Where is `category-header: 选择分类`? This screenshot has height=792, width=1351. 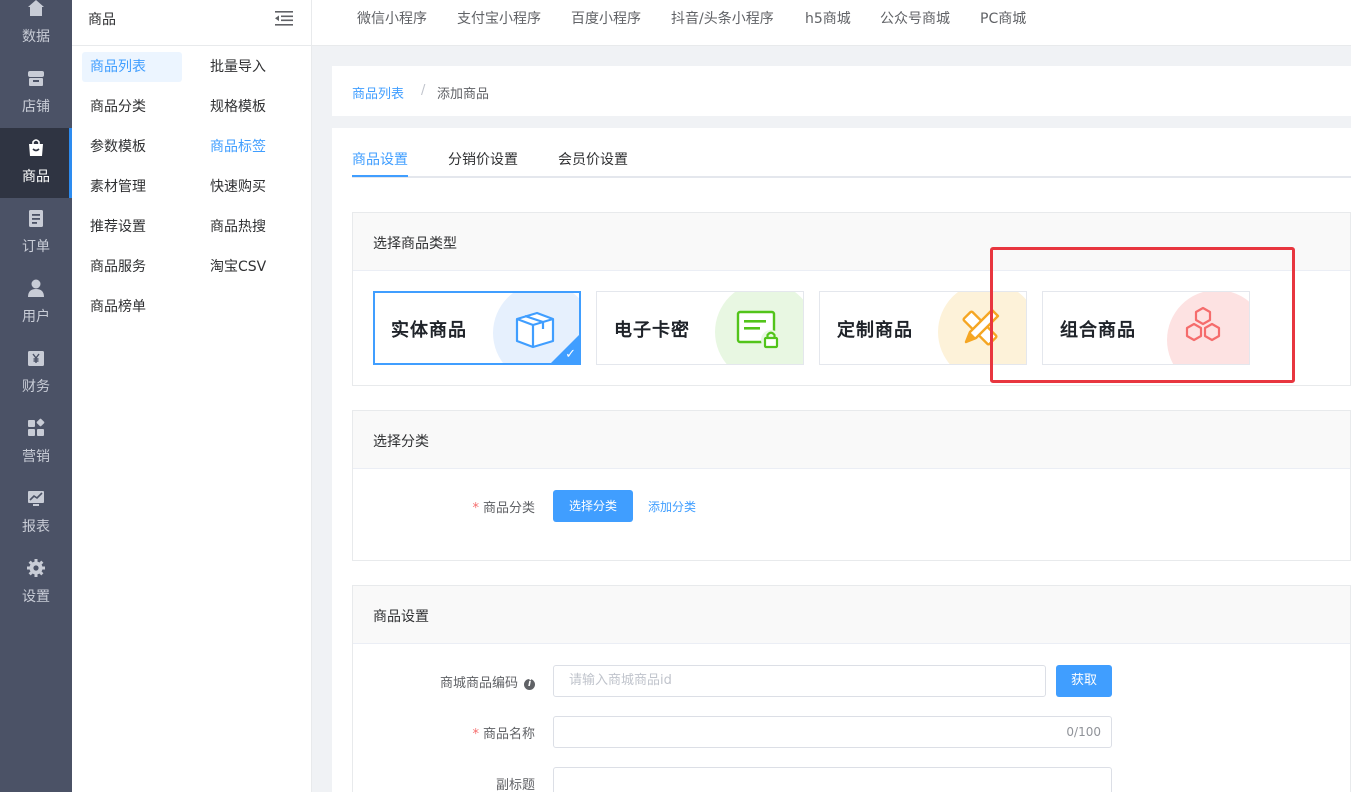 category-header: 选择分类 is located at coordinates (851, 440).